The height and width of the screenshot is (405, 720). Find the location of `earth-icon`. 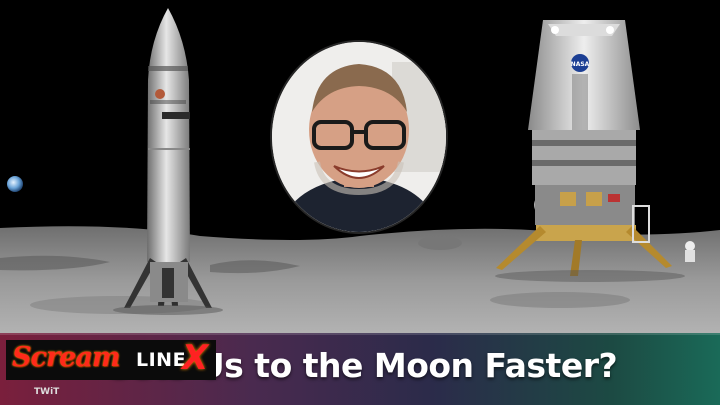

earth-icon is located at coordinates (15, 184).